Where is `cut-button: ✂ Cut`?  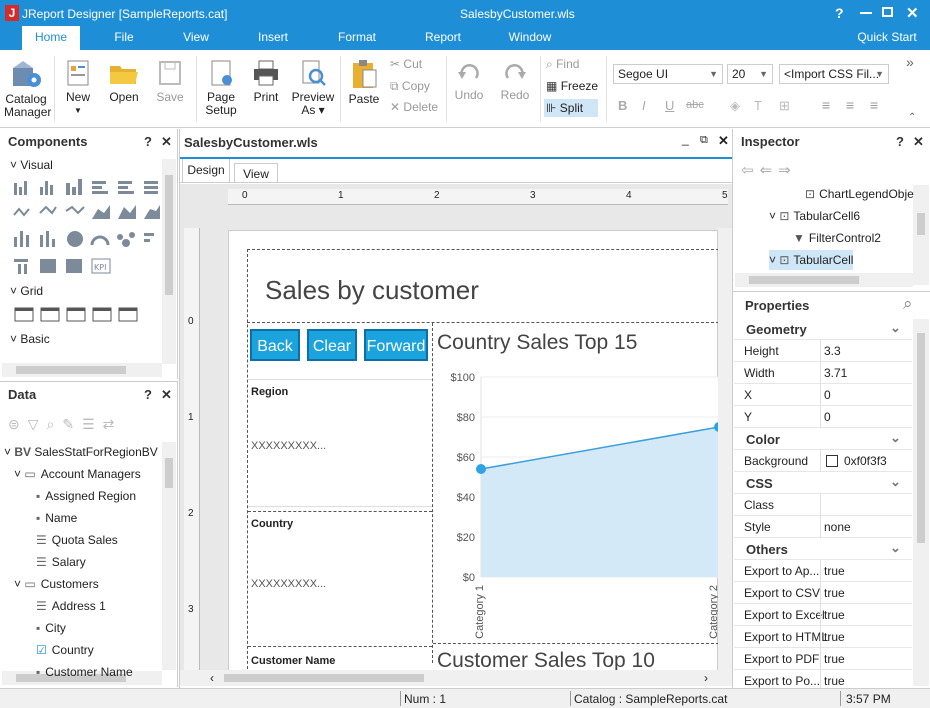
cut-button: ✂ Cut is located at coordinates (415, 64).